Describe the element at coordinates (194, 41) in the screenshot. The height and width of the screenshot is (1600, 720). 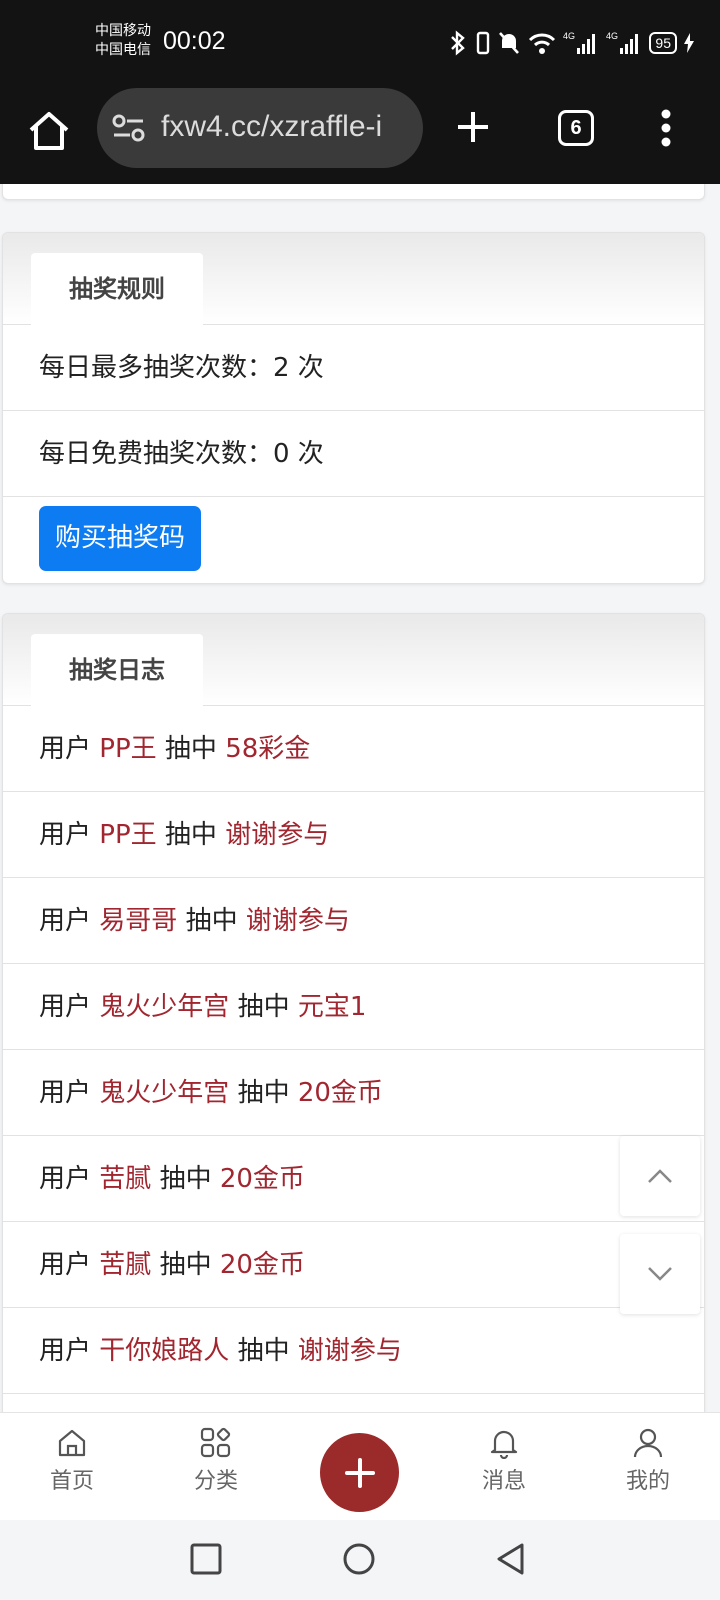
I see `status-clock: 00:02` at that location.